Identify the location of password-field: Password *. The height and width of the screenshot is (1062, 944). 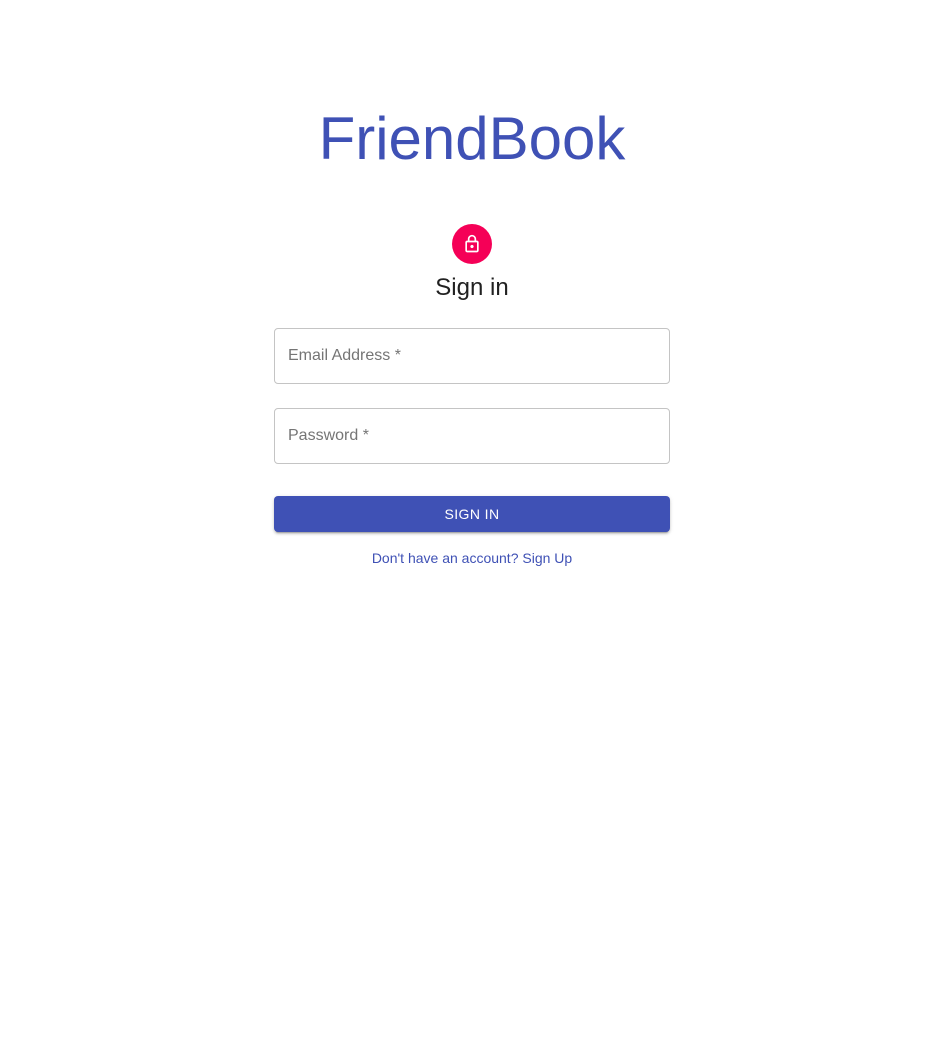
(472, 436).